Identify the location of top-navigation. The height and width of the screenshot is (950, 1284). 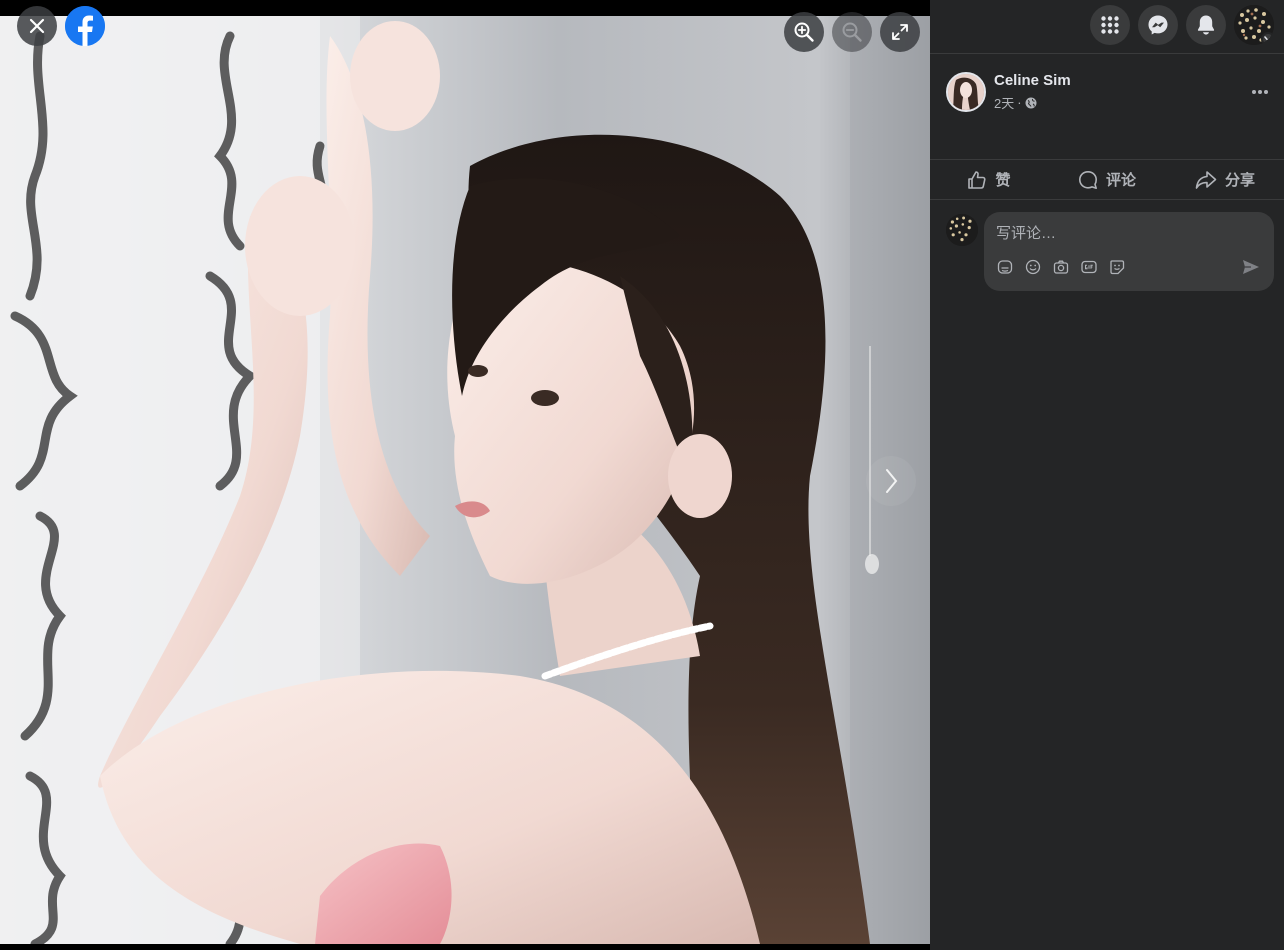
(1107, 27).